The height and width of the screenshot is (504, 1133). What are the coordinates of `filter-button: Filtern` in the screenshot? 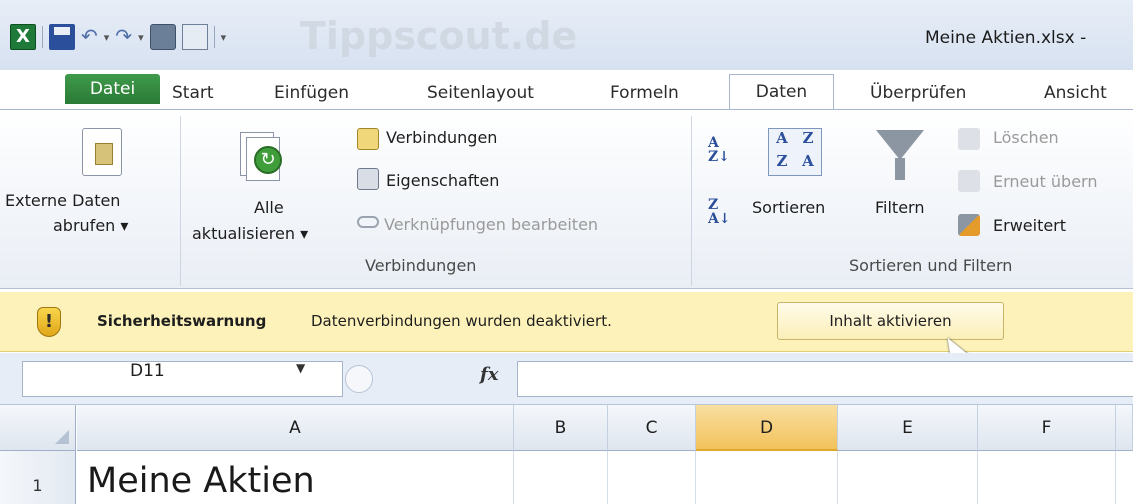 It's located at (899, 207).